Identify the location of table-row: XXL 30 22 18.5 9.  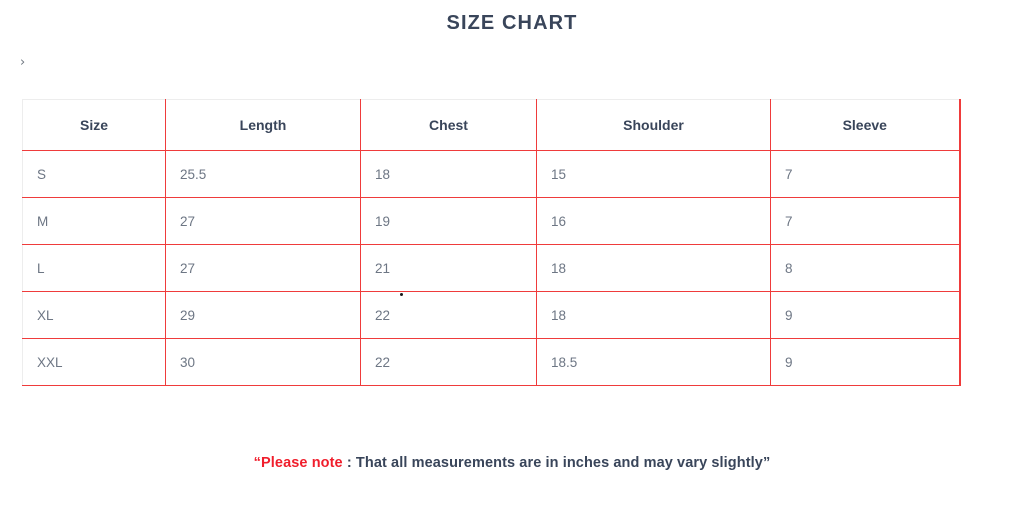
(491, 362).